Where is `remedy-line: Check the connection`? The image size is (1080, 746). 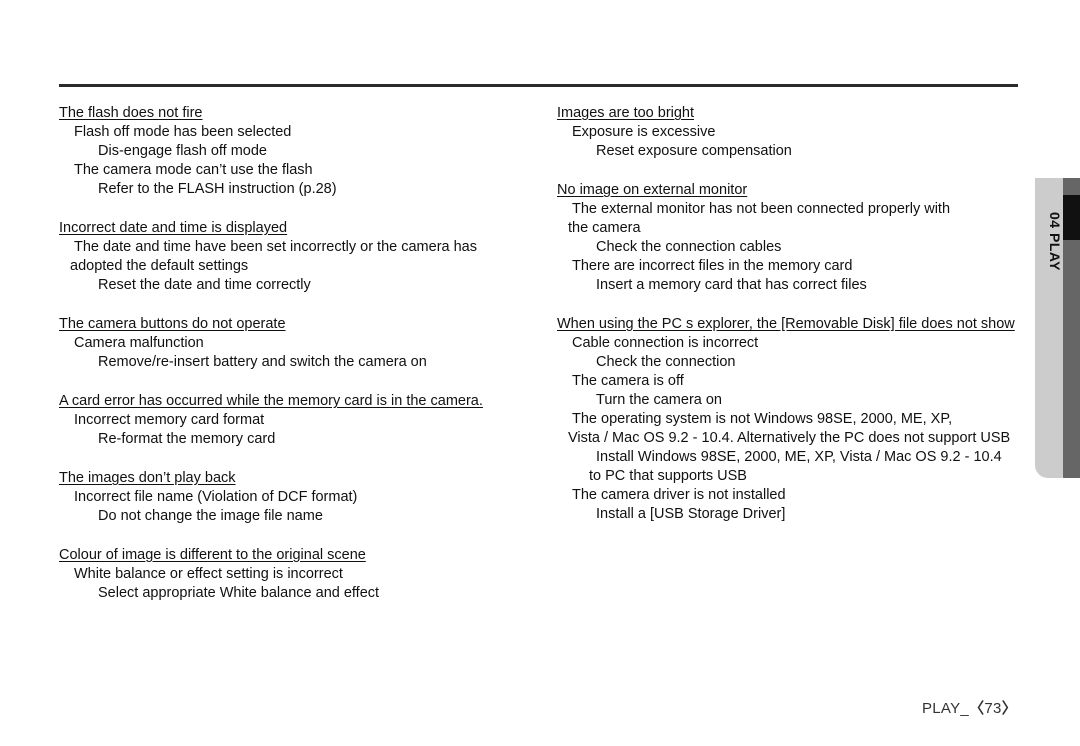 remedy-line: Check the connection is located at coordinates (666, 362).